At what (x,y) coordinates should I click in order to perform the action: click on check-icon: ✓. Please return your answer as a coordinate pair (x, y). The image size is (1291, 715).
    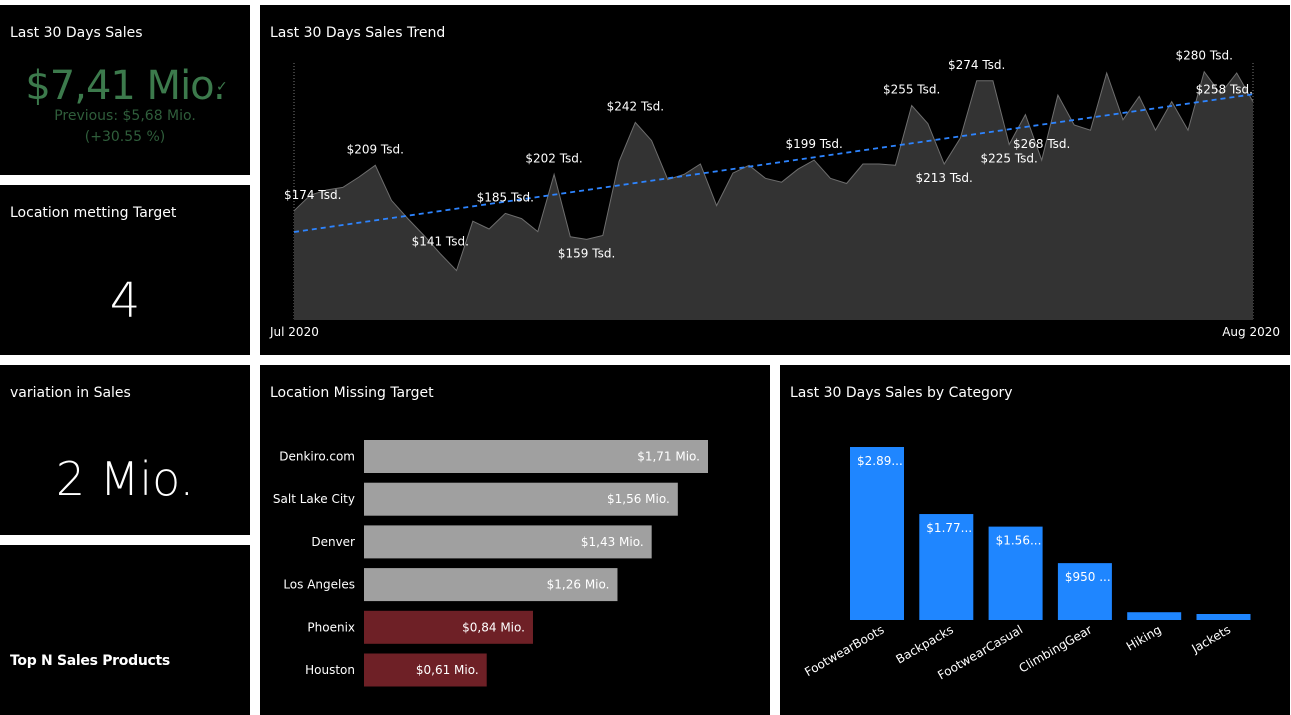
    Looking at the image, I should click on (222, 87).